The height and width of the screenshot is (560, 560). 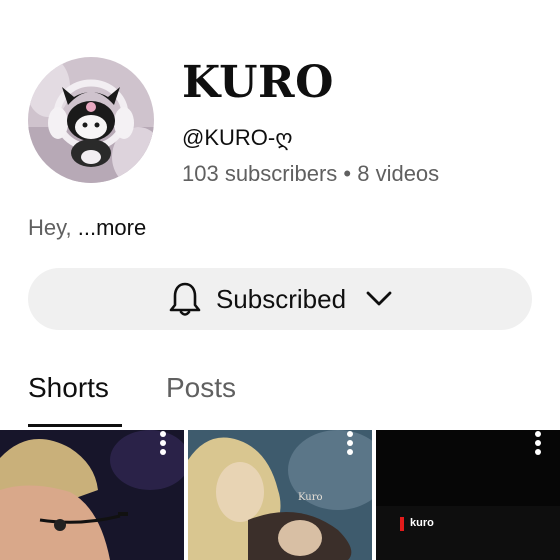 I want to click on short-overlay-text: Kuro, so click(x=310, y=497).